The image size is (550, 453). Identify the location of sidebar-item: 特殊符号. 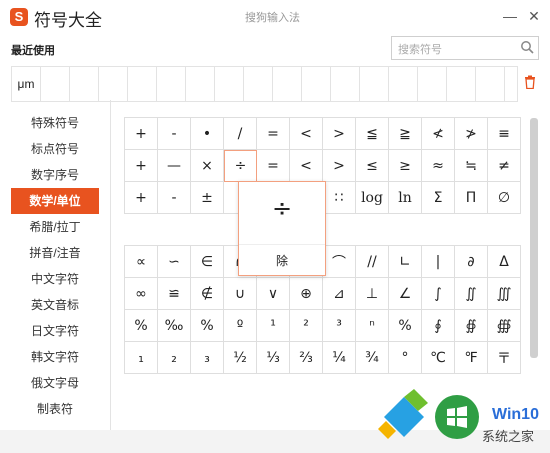
(55, 123).